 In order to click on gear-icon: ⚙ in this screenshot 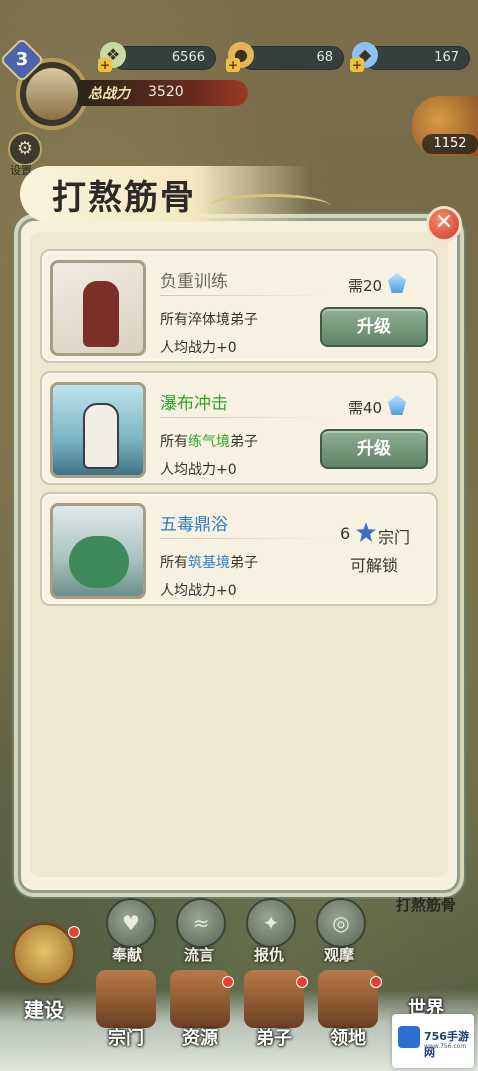, I will do `click(25, 148)`.